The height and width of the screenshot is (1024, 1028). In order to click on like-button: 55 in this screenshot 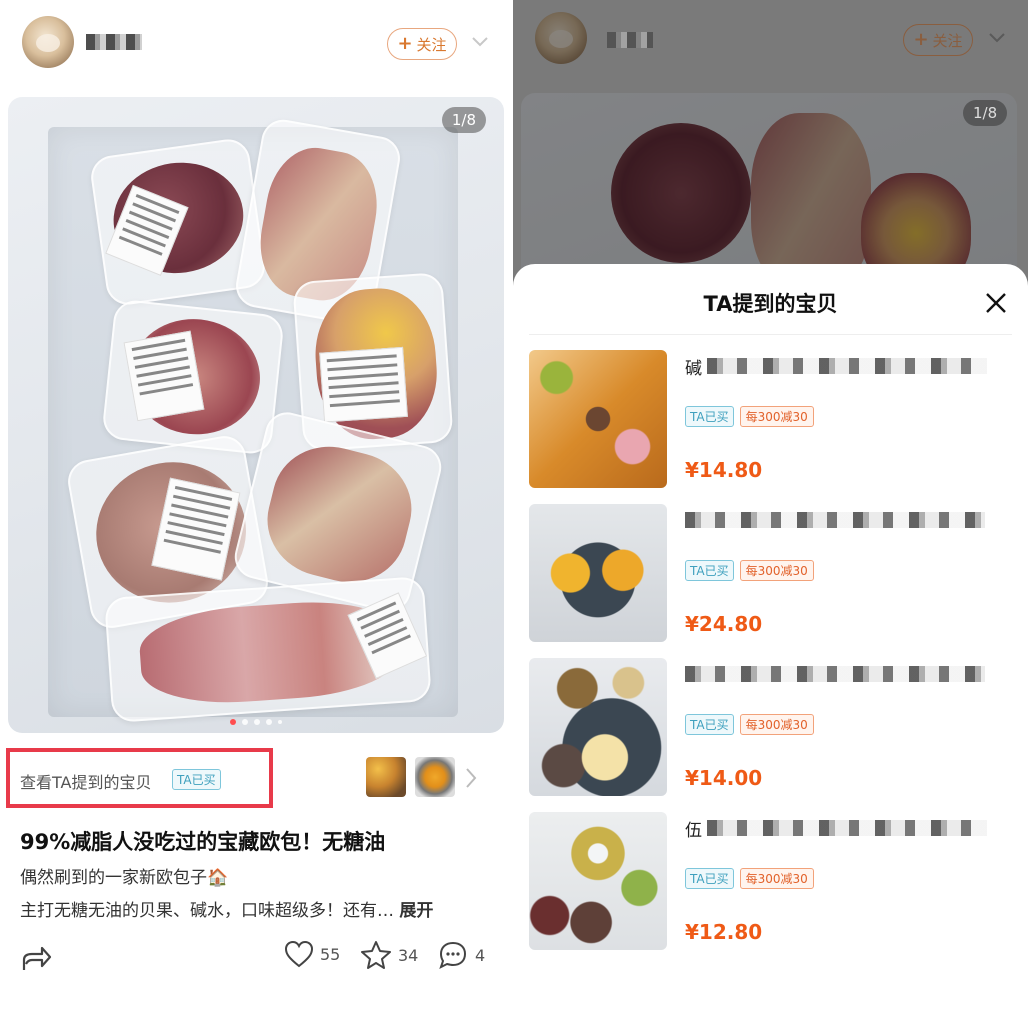, I will do `click(312, 954)`.